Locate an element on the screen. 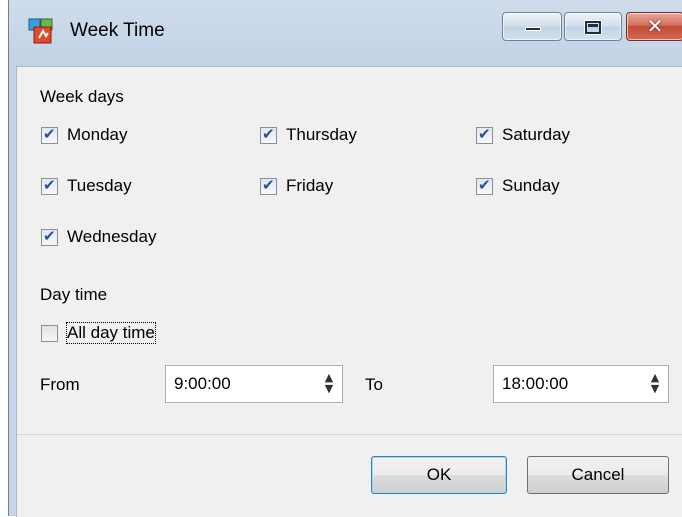 This screenshot has width=682, height=517. saturday-checkbox-box is located at coordinates (484, 134).